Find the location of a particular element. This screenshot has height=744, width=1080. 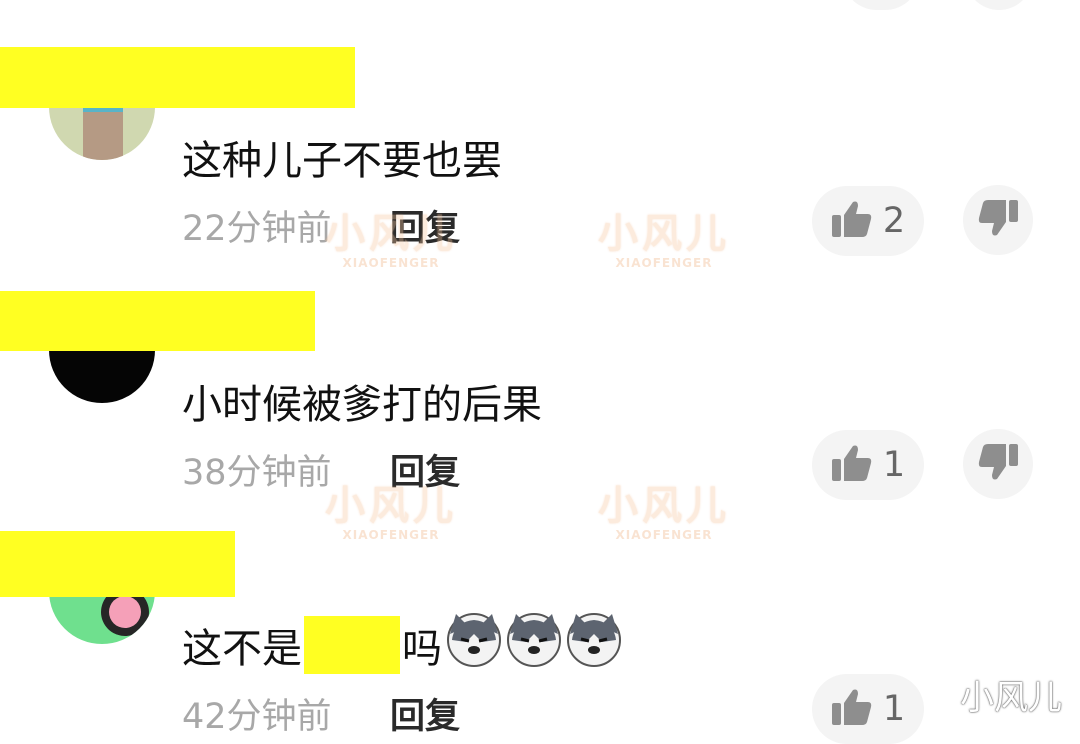

like-count: 2 is located at coordinates (894, 221).